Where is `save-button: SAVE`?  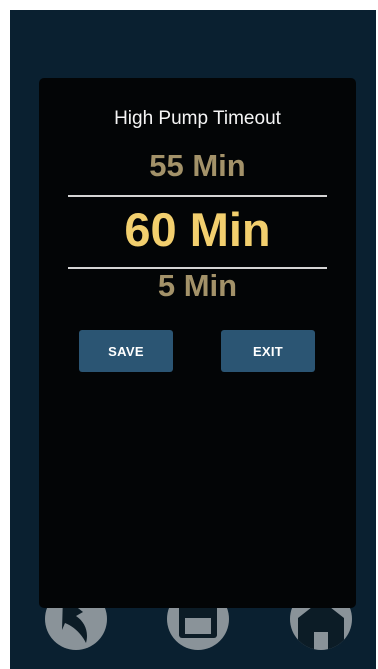
save-button: SAVE is located at coordinates (126, 351).